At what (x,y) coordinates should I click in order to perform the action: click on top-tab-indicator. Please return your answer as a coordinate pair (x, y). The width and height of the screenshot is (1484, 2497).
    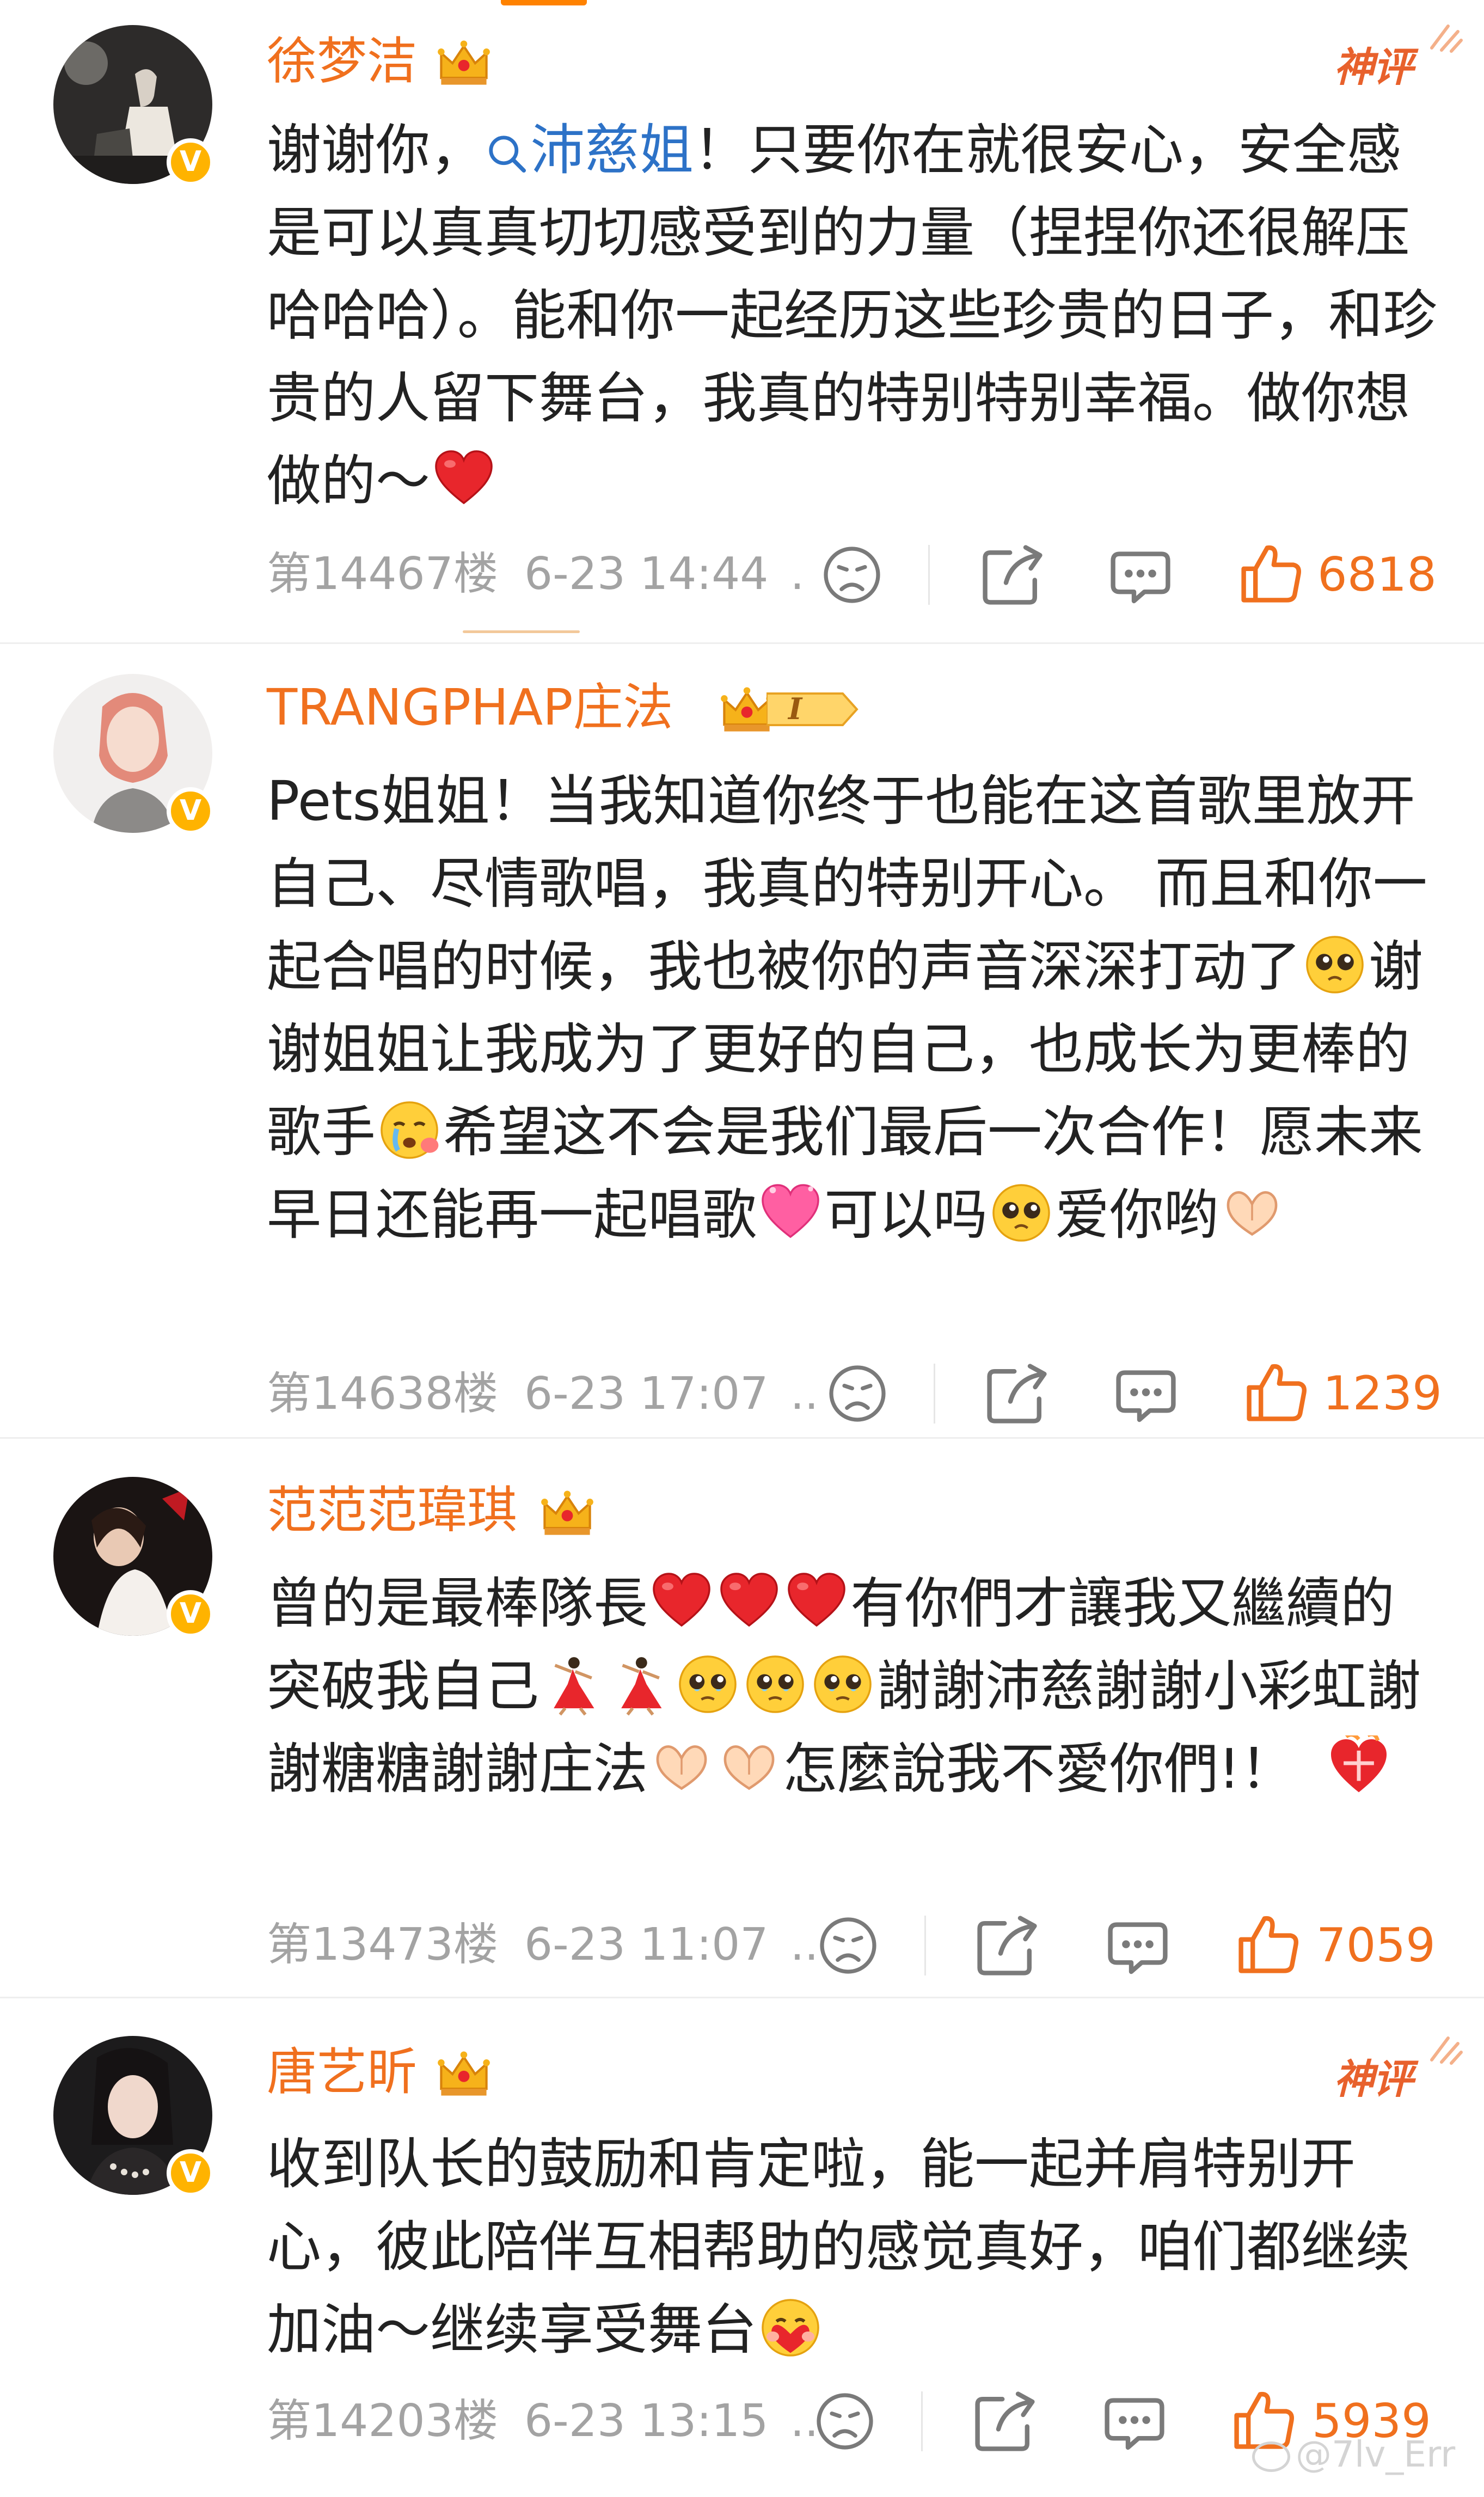
    Looking at the image, I should click on (544, 2).